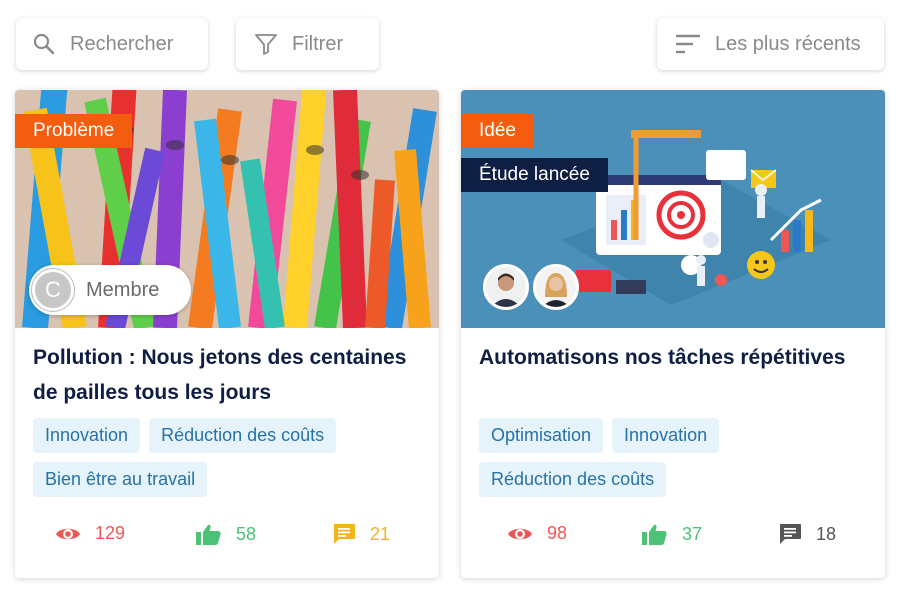 Image resolution: width=900 pixels, height=593 pixels. Describe the element at coordinates (537, 533) in the screenshot. I see `views-stat: 98` at that location.